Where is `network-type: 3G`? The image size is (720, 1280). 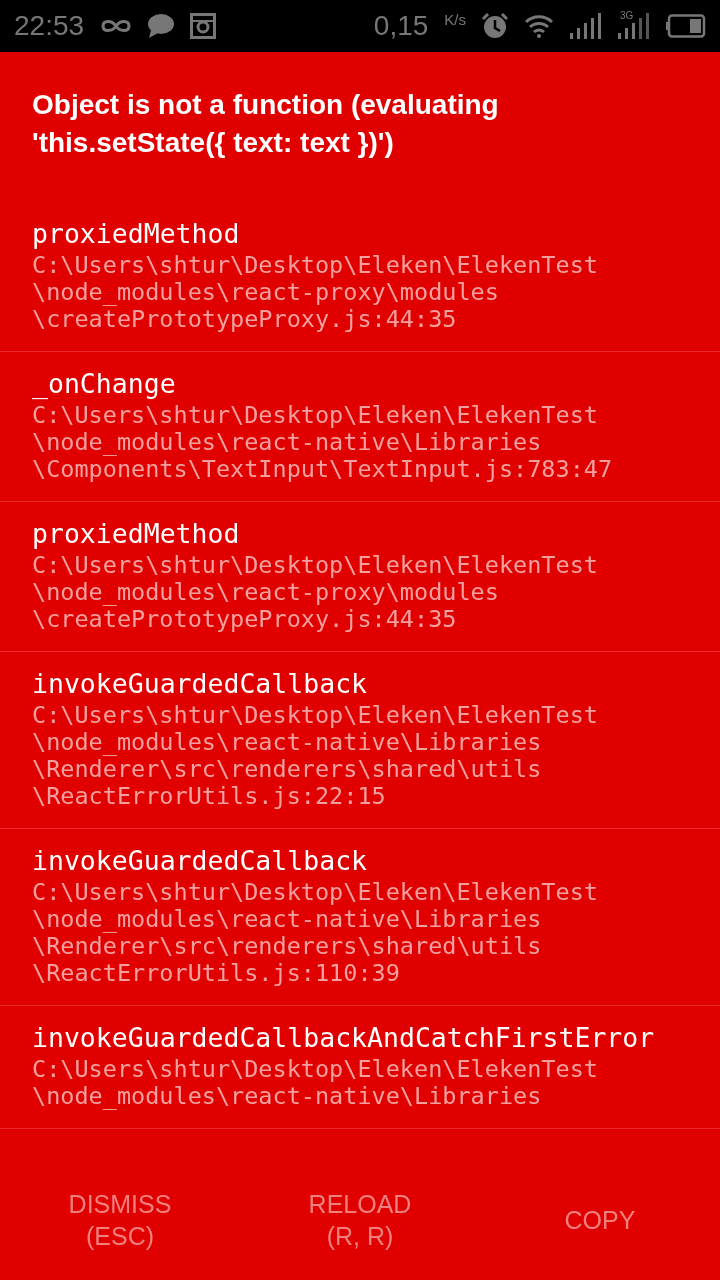 network-type: 3G is located at coordinates (627, 15).